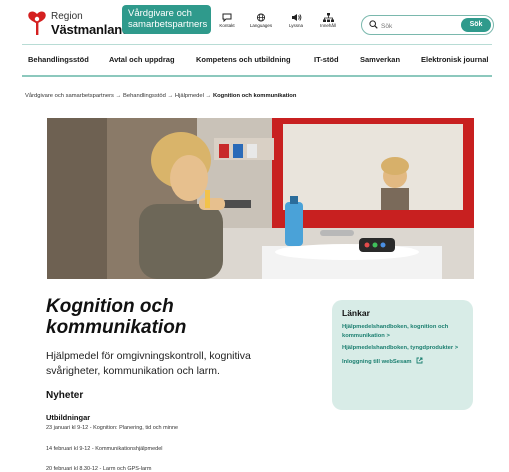 This screenshot has height=472, width=509. Describe the element at coordinates (455, 59) in the screenshot. I see `nav-item-journal: Elektronisk journal` at that location.